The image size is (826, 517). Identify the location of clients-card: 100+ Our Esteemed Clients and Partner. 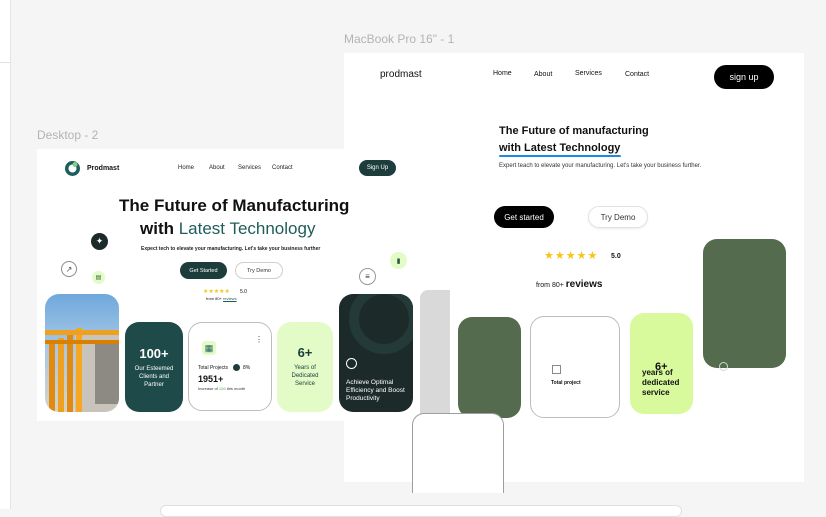
(154, 367).